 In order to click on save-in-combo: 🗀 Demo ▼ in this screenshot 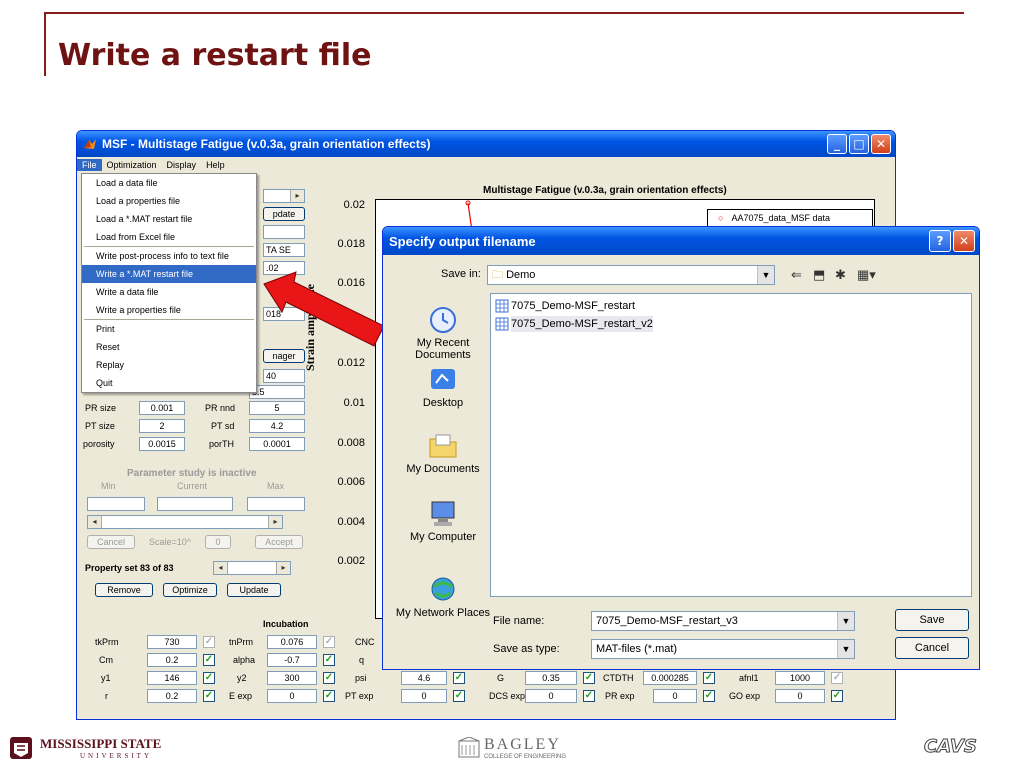, I will do `click(631, 275)`.